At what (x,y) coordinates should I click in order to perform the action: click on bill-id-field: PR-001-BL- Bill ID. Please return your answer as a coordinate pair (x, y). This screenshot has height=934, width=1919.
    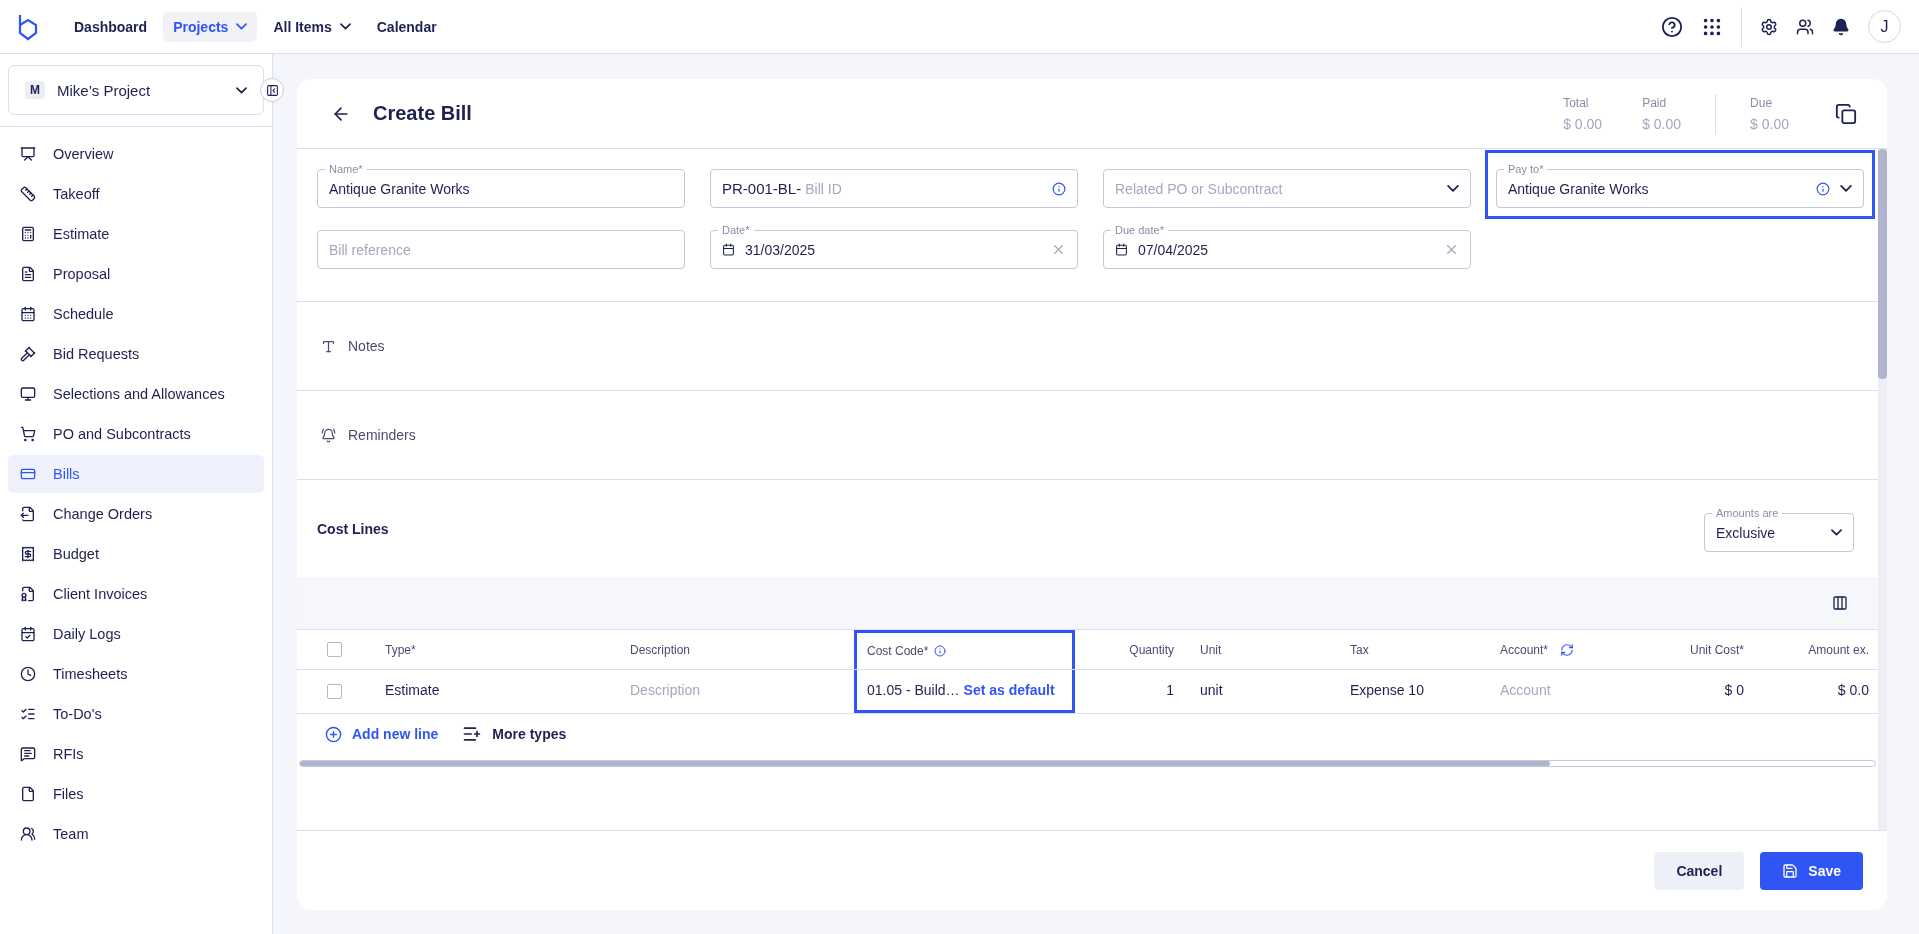
    Looking at the image, I should click on (894, 184).